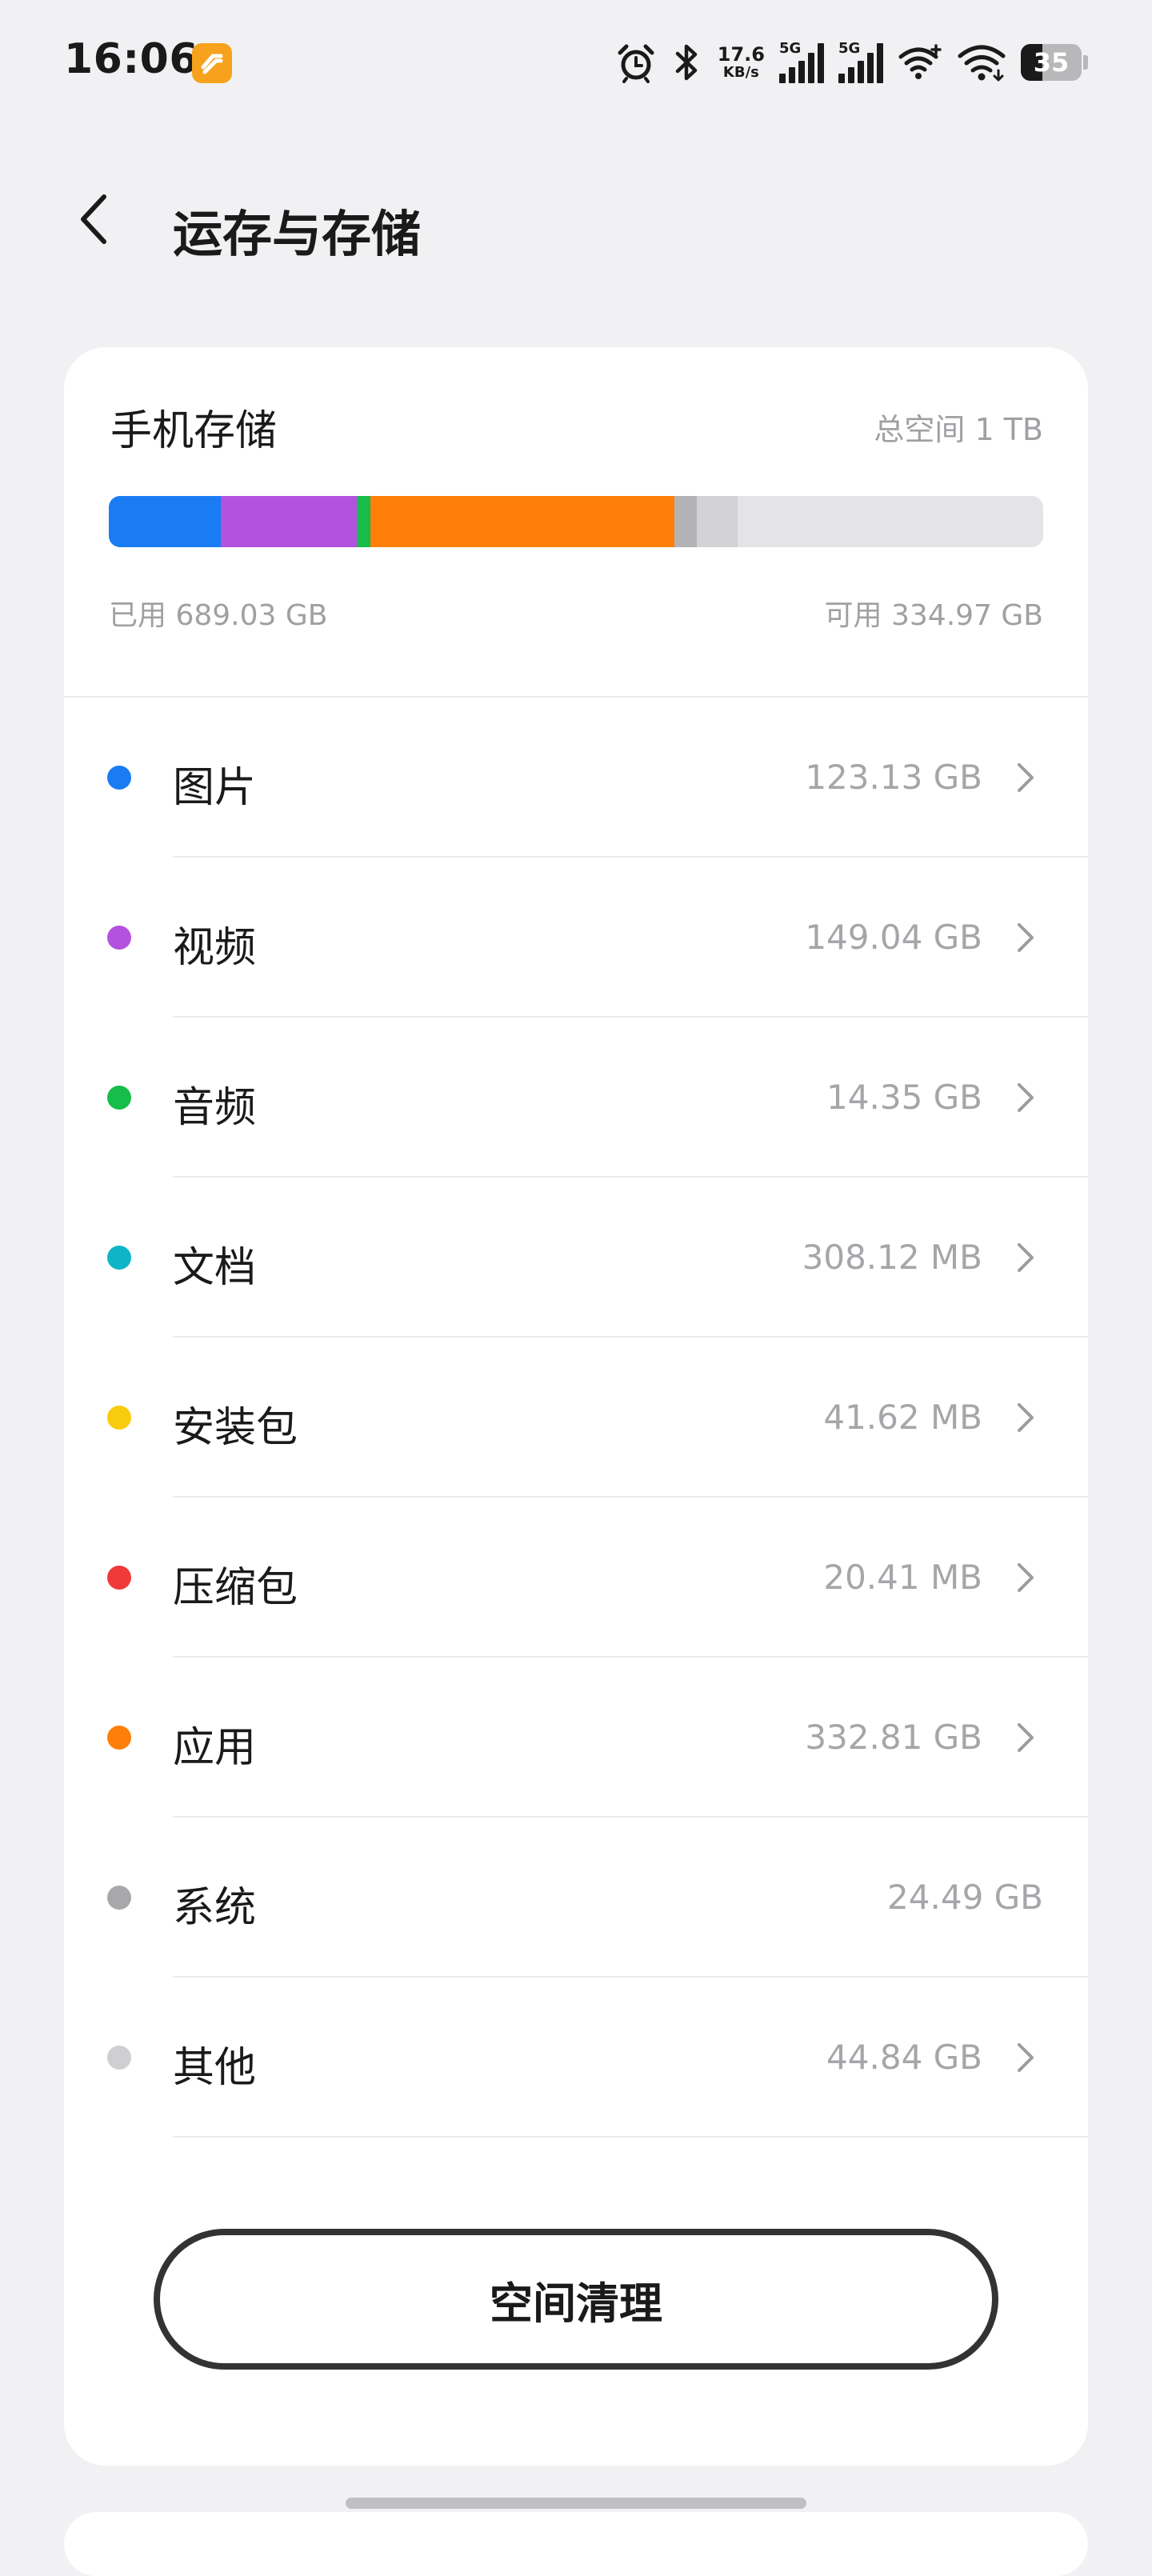 The width and height of the screenshot is (1152, 2576). I want to click on storage-category-row: 其他 44.84 GB, so click(576, 2058).